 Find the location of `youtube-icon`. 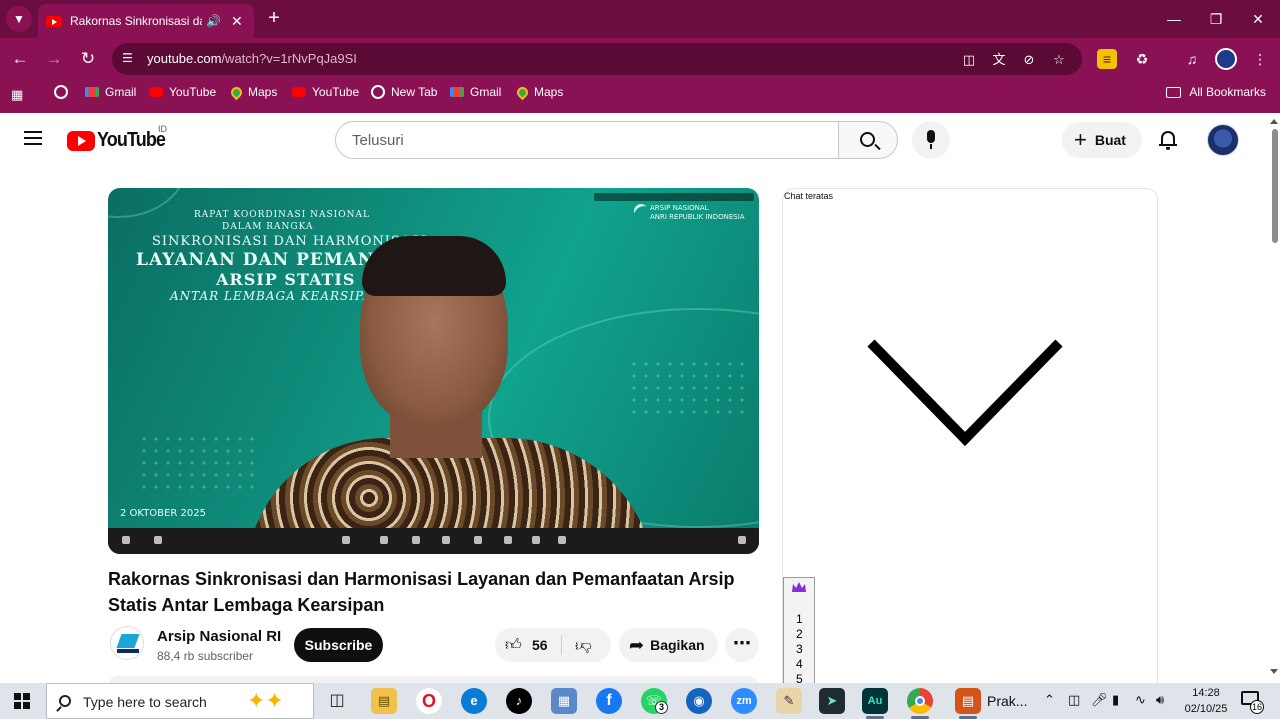

youtube-icon is located at coordinates (156, 92).